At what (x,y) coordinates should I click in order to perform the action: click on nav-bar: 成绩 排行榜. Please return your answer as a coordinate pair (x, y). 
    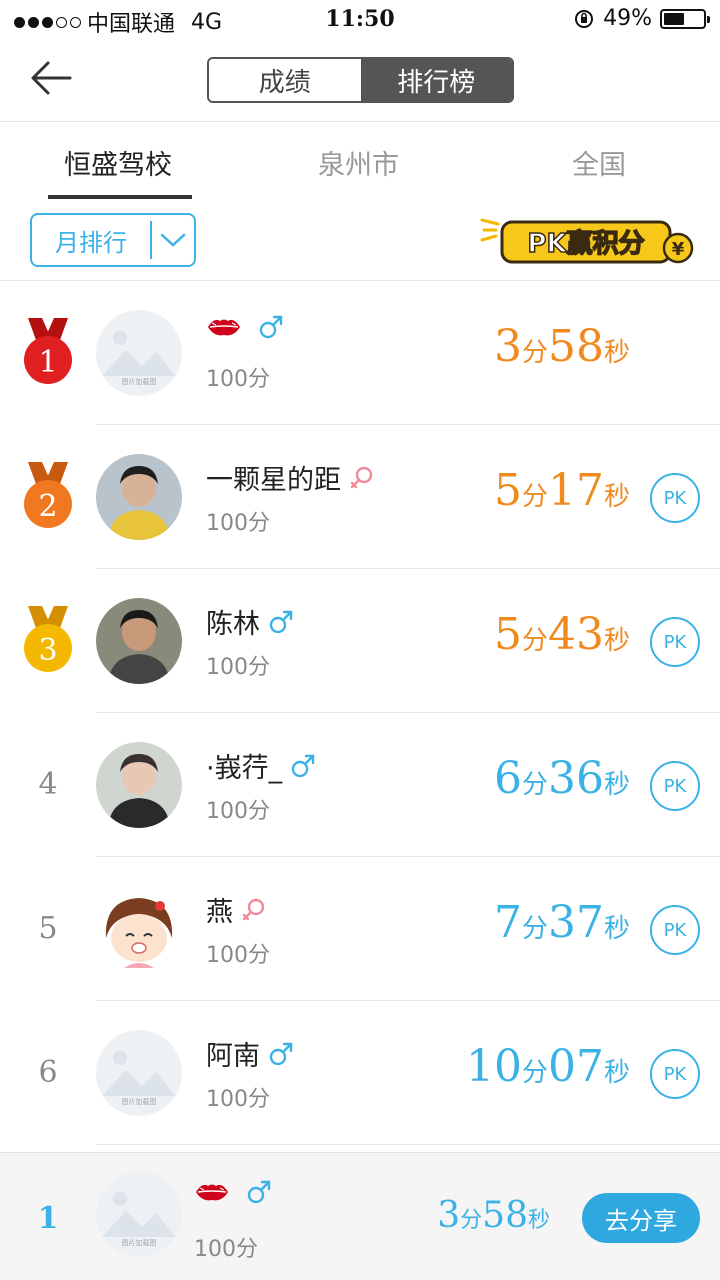
    Looking at the image, I should click on (360, 81).